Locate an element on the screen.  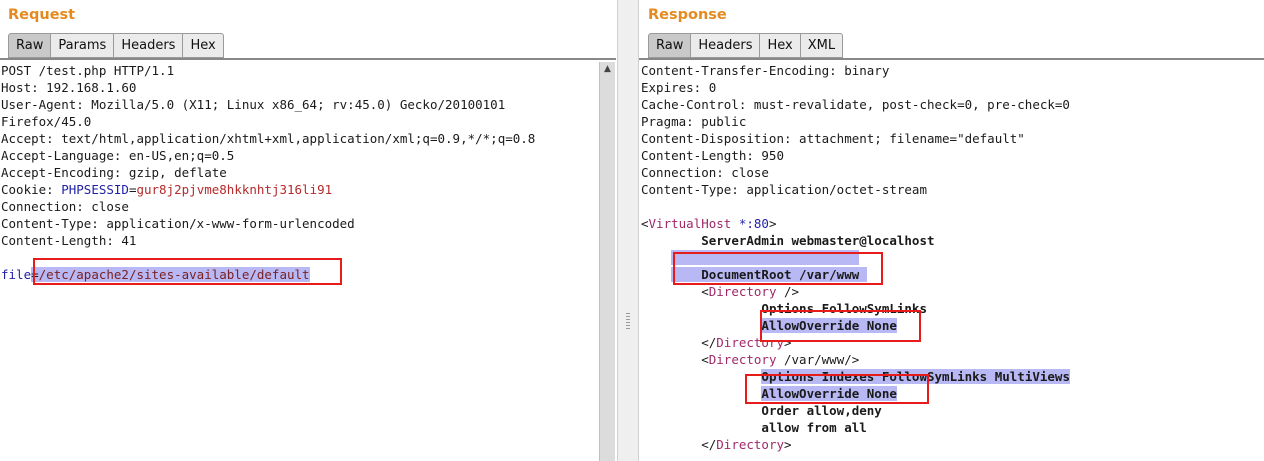
request-header-accept-language: Accept-Language: en-US,en;q=0.5 is located at coordinates (118, 155).